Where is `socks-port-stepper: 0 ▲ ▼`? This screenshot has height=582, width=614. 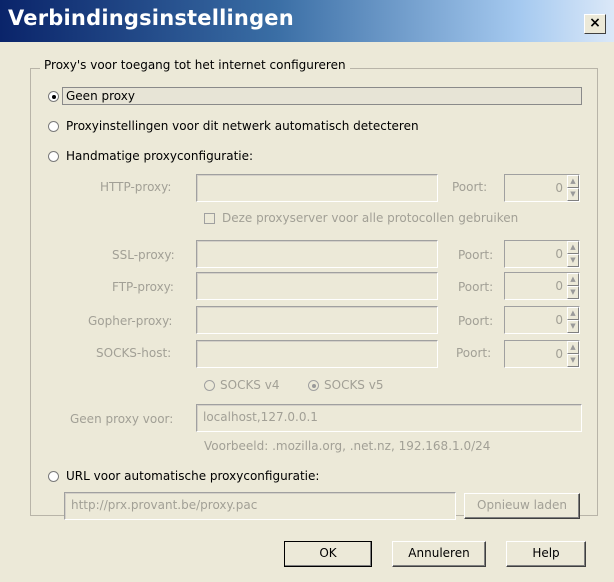
socks-port-stepper: 0 ▲ ▼ is located at coordinates (542, 354).